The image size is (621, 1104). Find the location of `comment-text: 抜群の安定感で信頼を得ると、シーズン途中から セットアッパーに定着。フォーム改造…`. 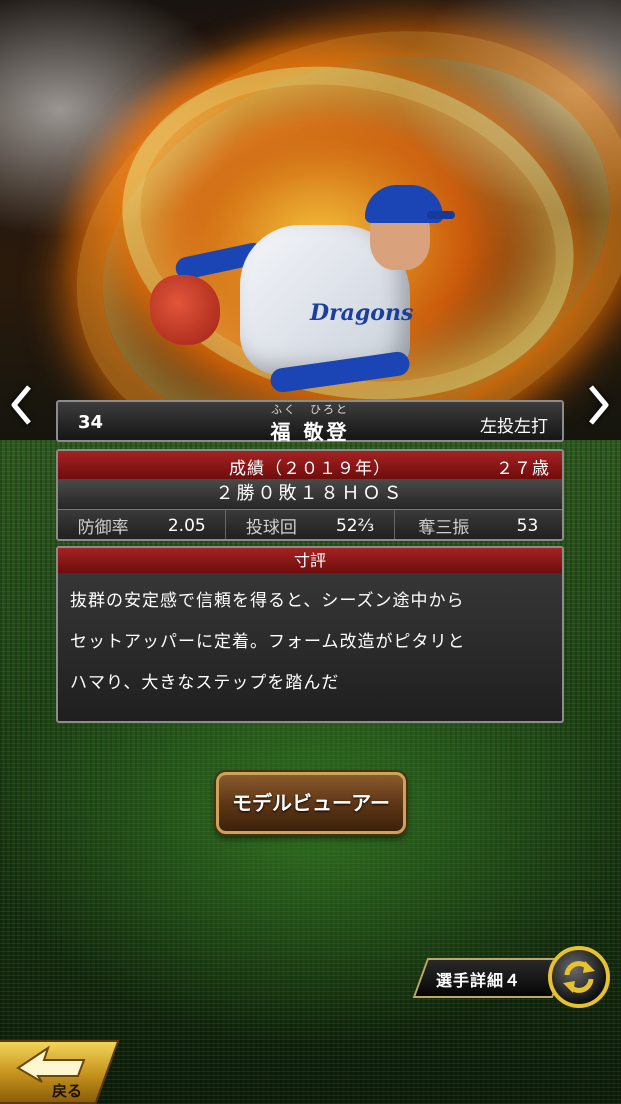

comment-text: 抜群の安定感で信頼を得ると、シーズン途中から セットアッパーに定着。フォーム改造… is located at coordinates (310, 638).